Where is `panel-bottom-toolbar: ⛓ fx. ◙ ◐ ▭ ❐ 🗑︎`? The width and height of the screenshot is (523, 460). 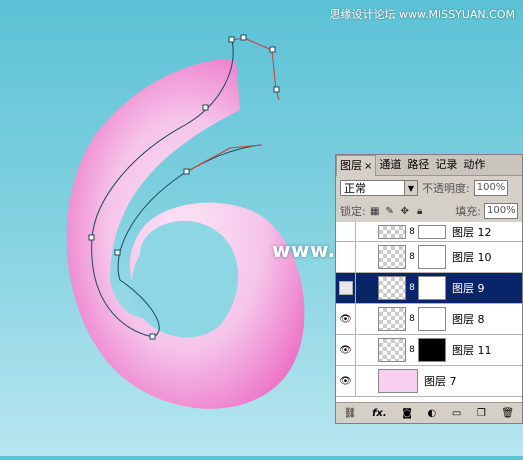 panel-bottom-toolbar: ⛓ fx. ◙ ◐ ▭ ❐ 🗑︎ is located at coordinates (429, 412).